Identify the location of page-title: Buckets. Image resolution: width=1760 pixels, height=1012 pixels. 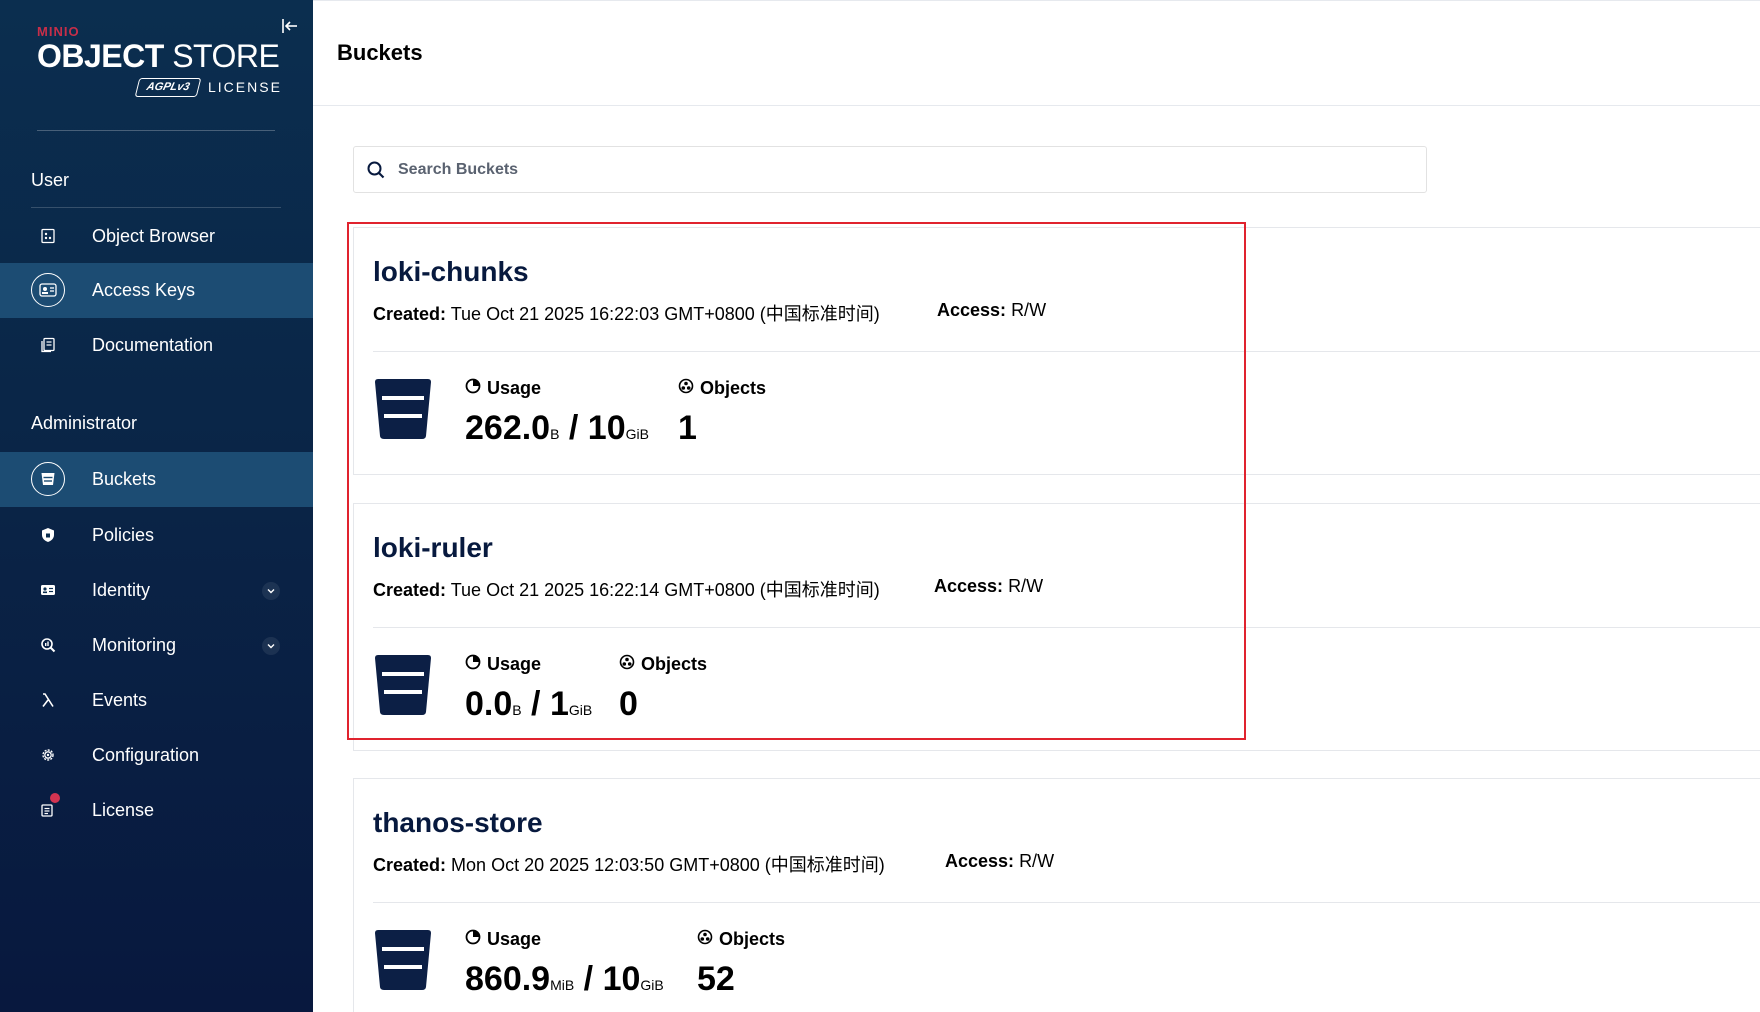
(380, 52).